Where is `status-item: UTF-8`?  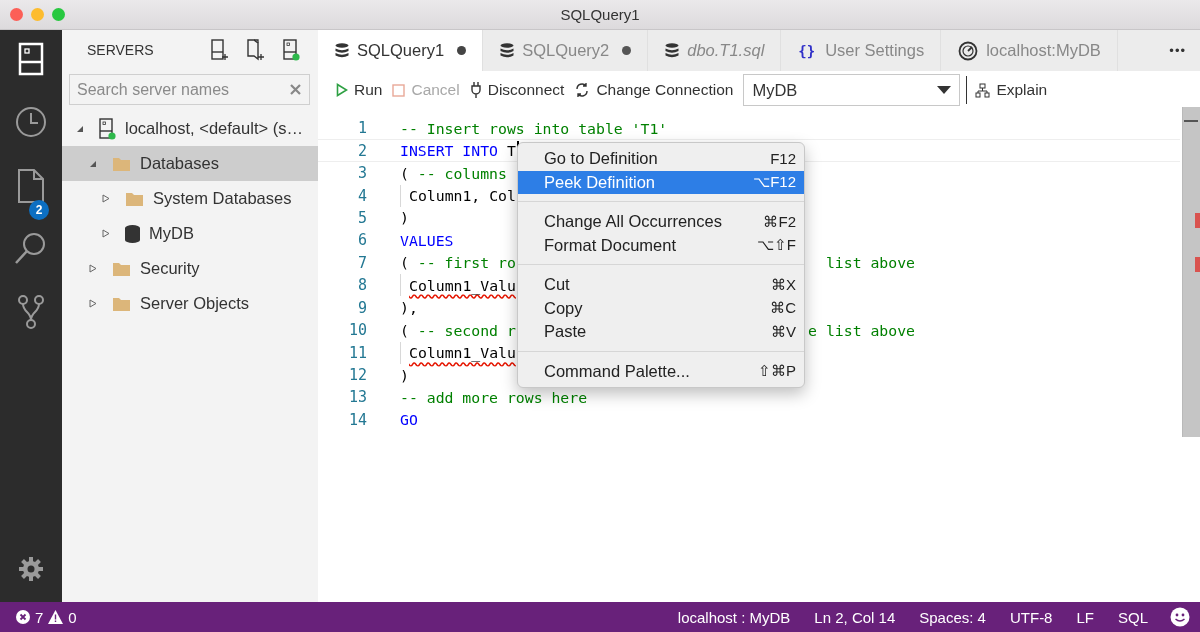
status-item: UTF-8 is located at coordinates (1031, 617).